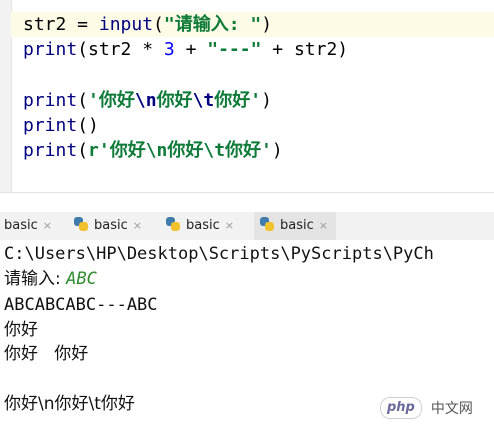 The image size is (494, 431). I want to click on code-token-number: 3, so click(169, 49).